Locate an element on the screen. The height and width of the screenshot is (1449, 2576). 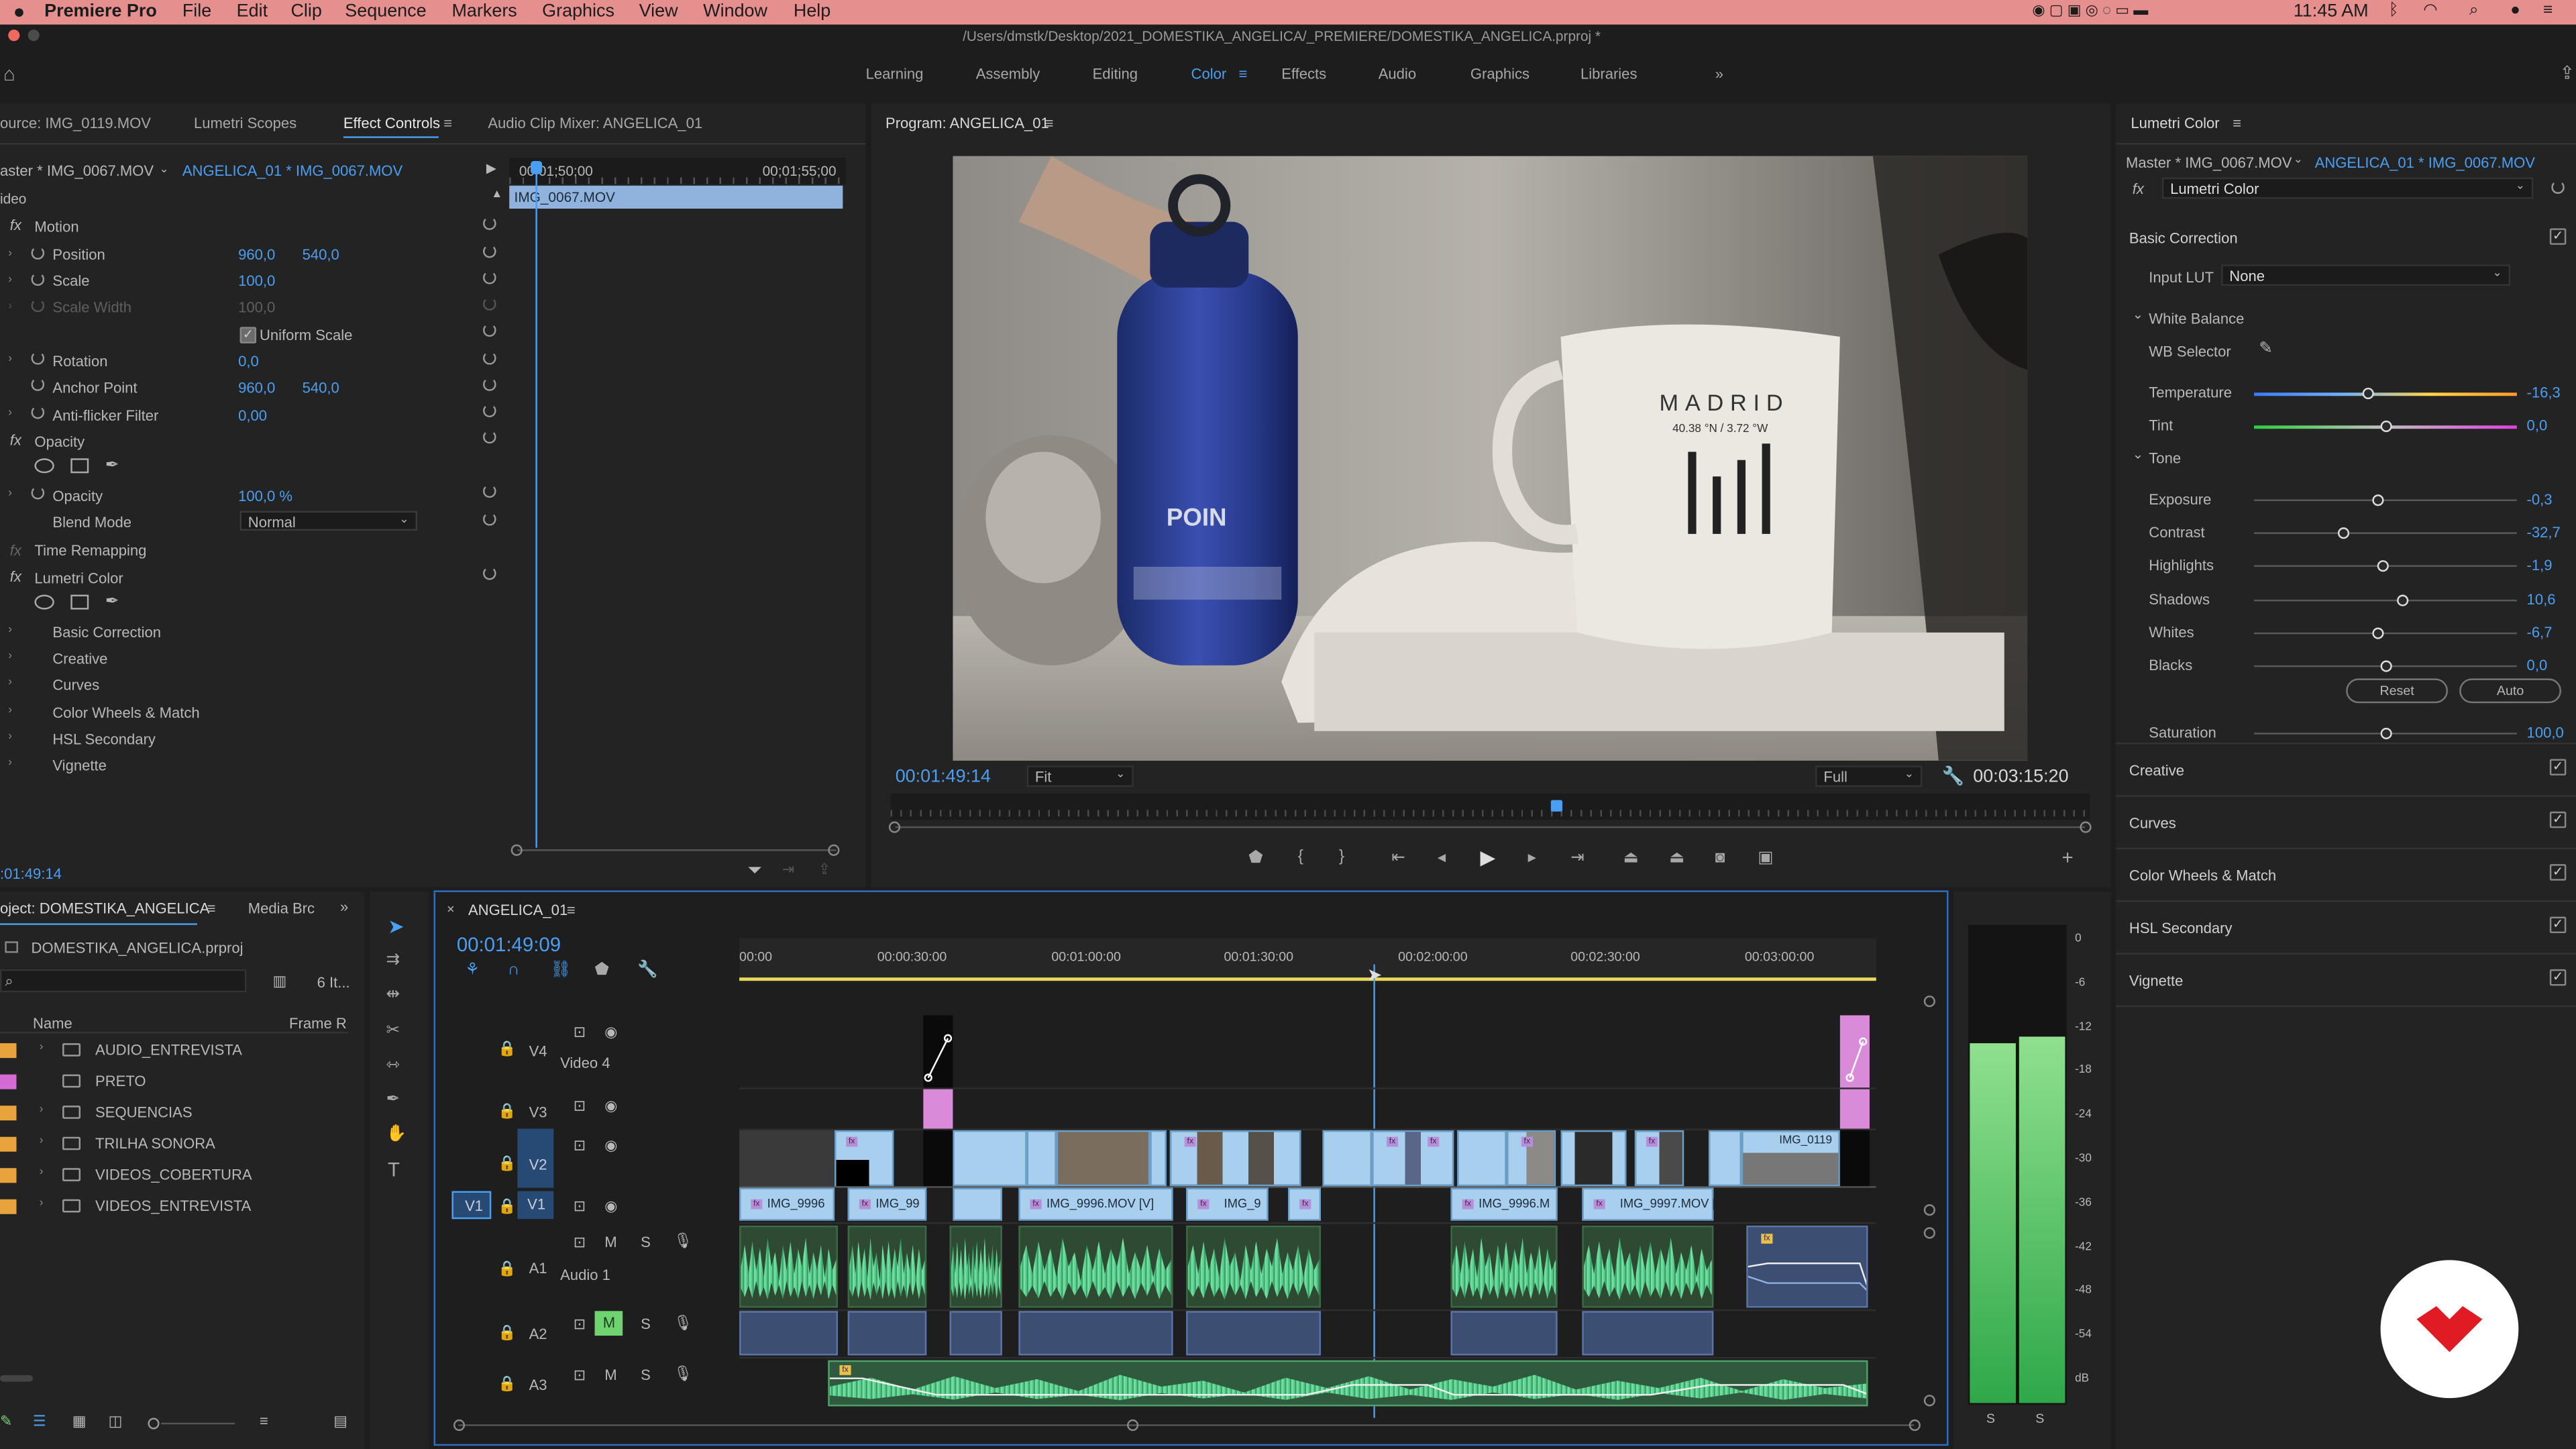
timeline-hscroll is located at coordinates (1186, 1425).